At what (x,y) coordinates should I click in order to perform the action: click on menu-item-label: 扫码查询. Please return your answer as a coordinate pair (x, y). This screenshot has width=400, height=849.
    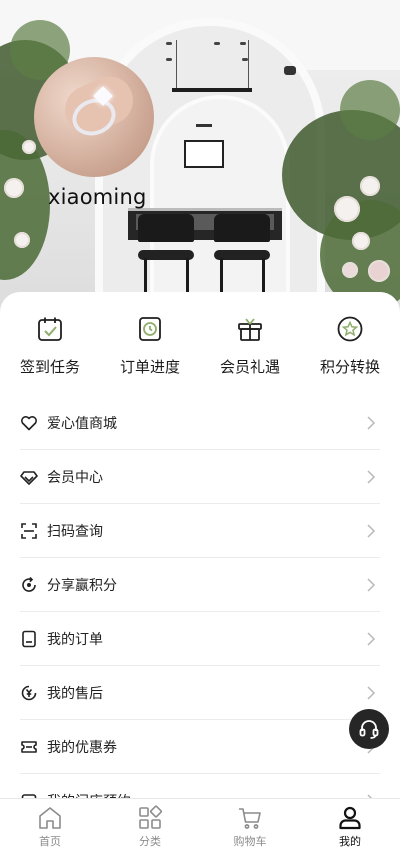
    Looking at the image, I should click on (75, 531).